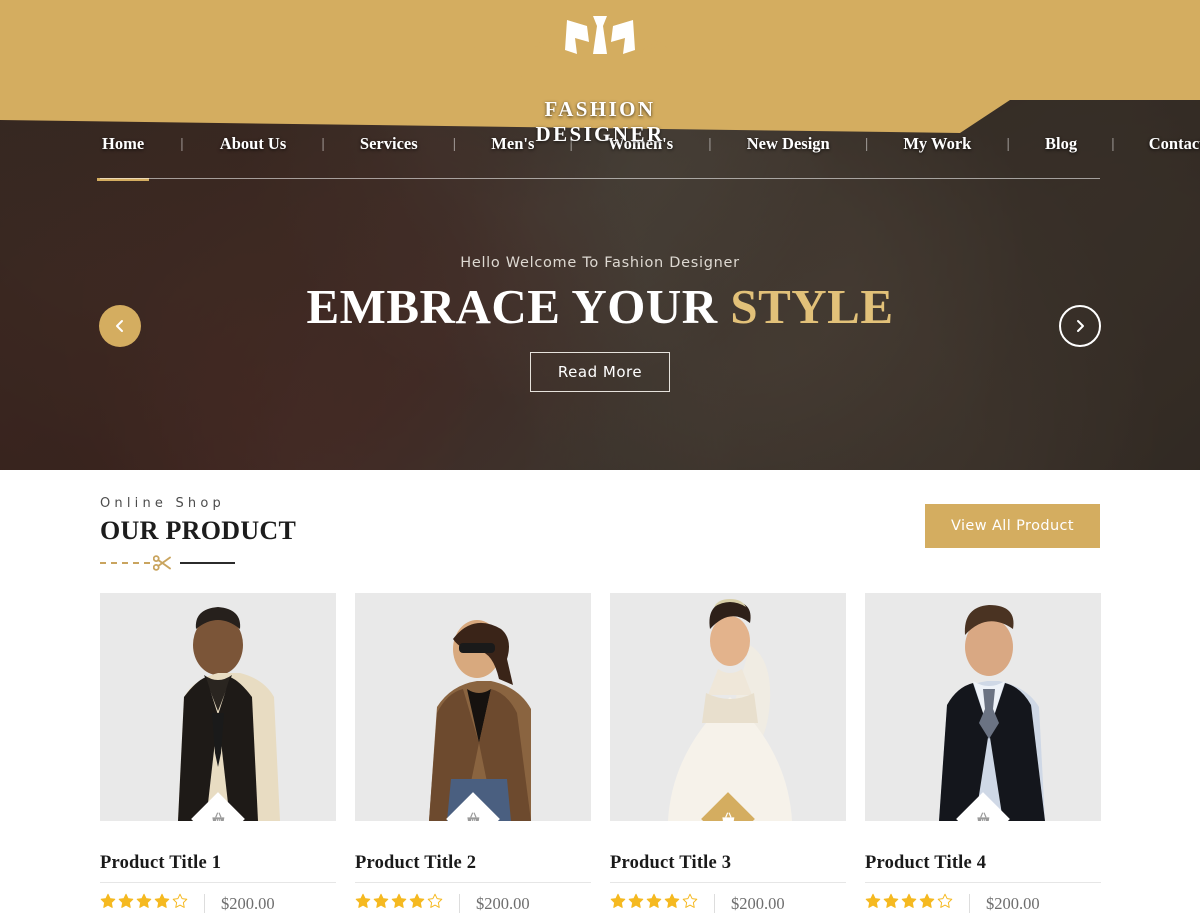 This screenshot has width=1200, height=914. What do you see at coordinates (123, 154) in the screenshot?
I see `nav-item-home: Home` at bounding box center [123, 154].